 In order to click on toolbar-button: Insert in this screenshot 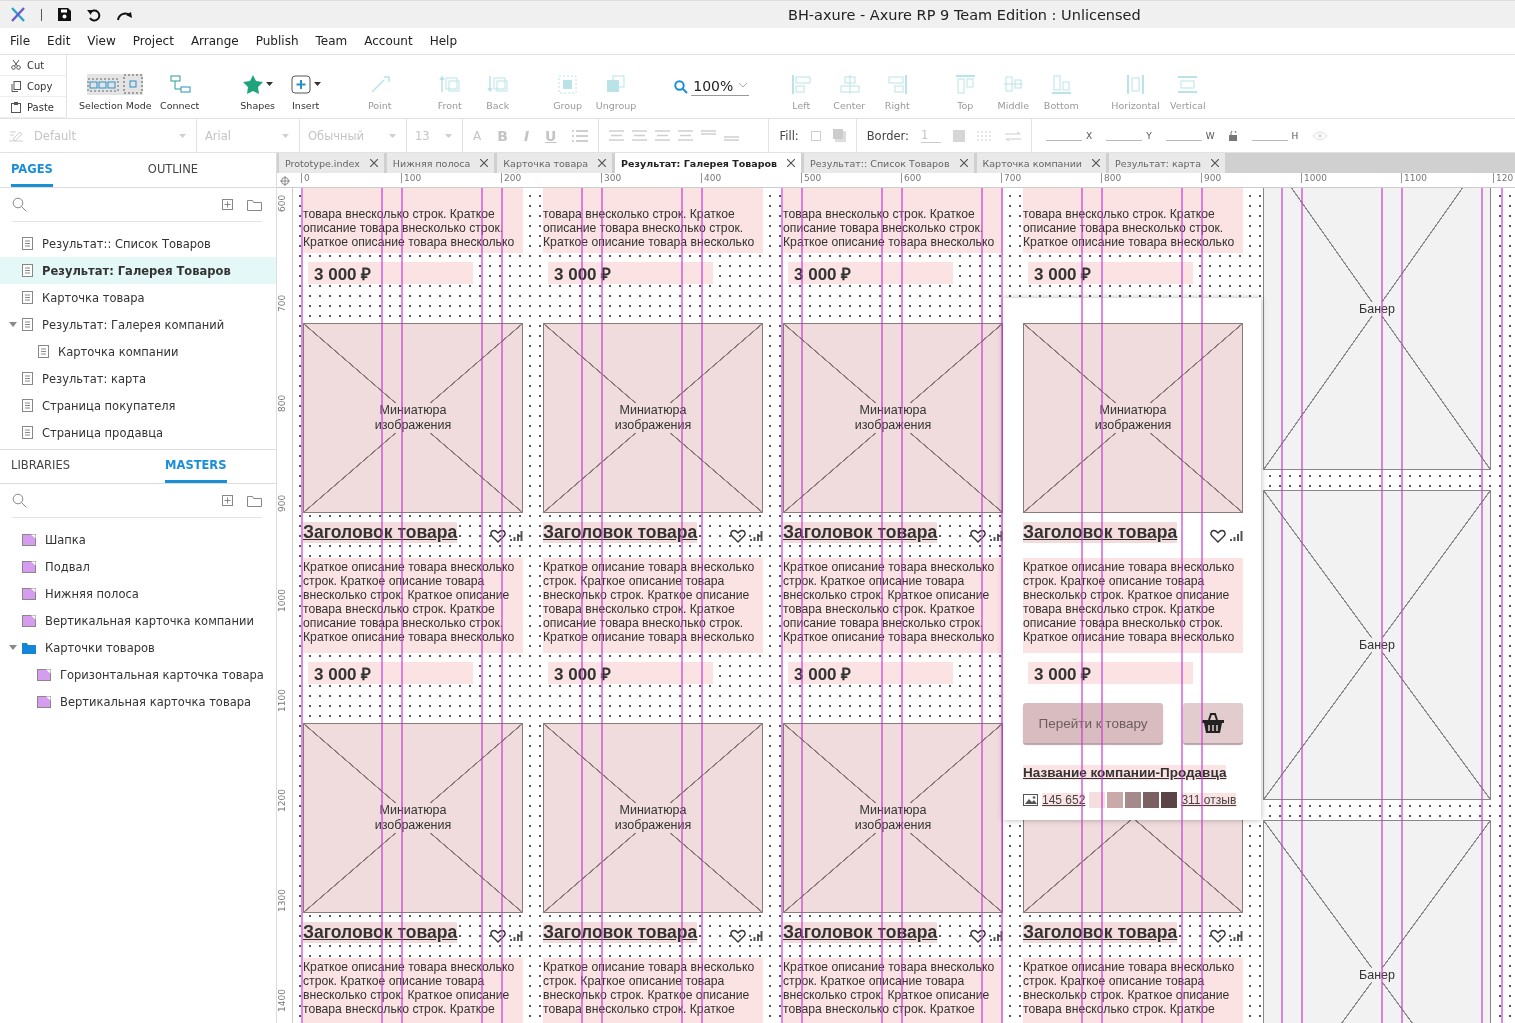, I will do `click(305, 86)`.